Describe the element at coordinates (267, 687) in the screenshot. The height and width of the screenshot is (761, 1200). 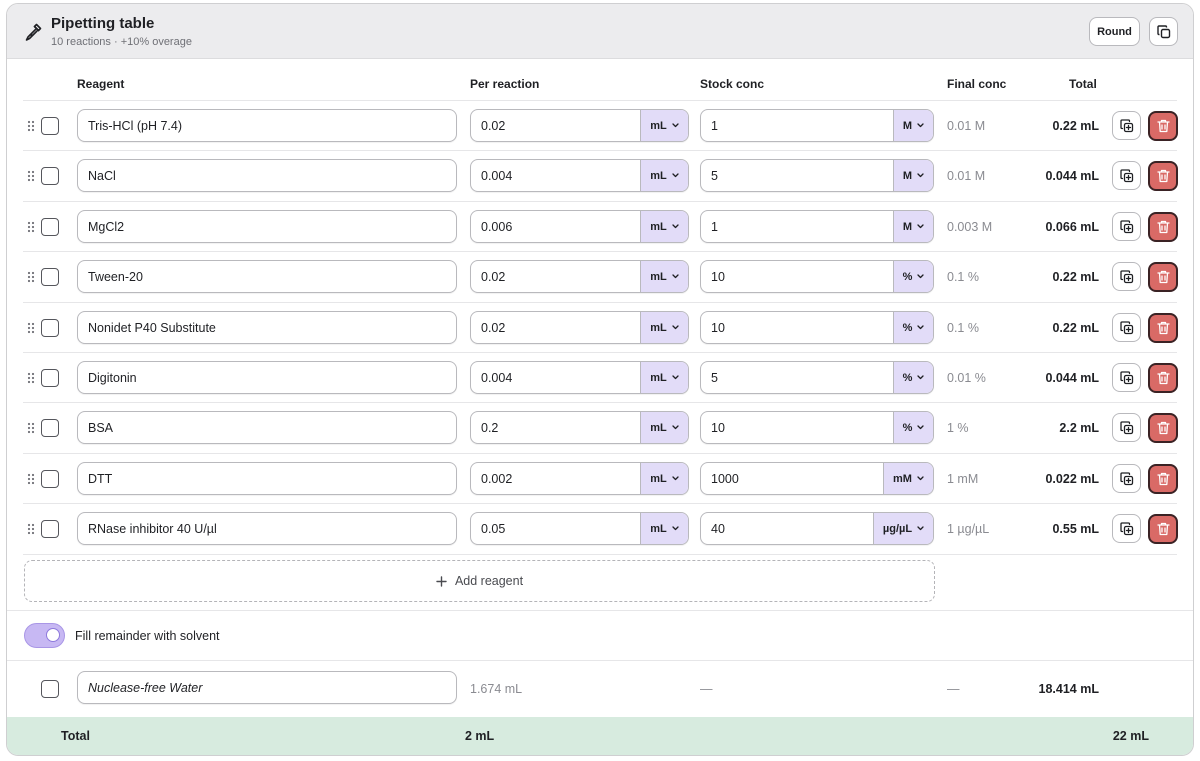
I see `solvent-name-field: Nuclease-free Water` at that location.